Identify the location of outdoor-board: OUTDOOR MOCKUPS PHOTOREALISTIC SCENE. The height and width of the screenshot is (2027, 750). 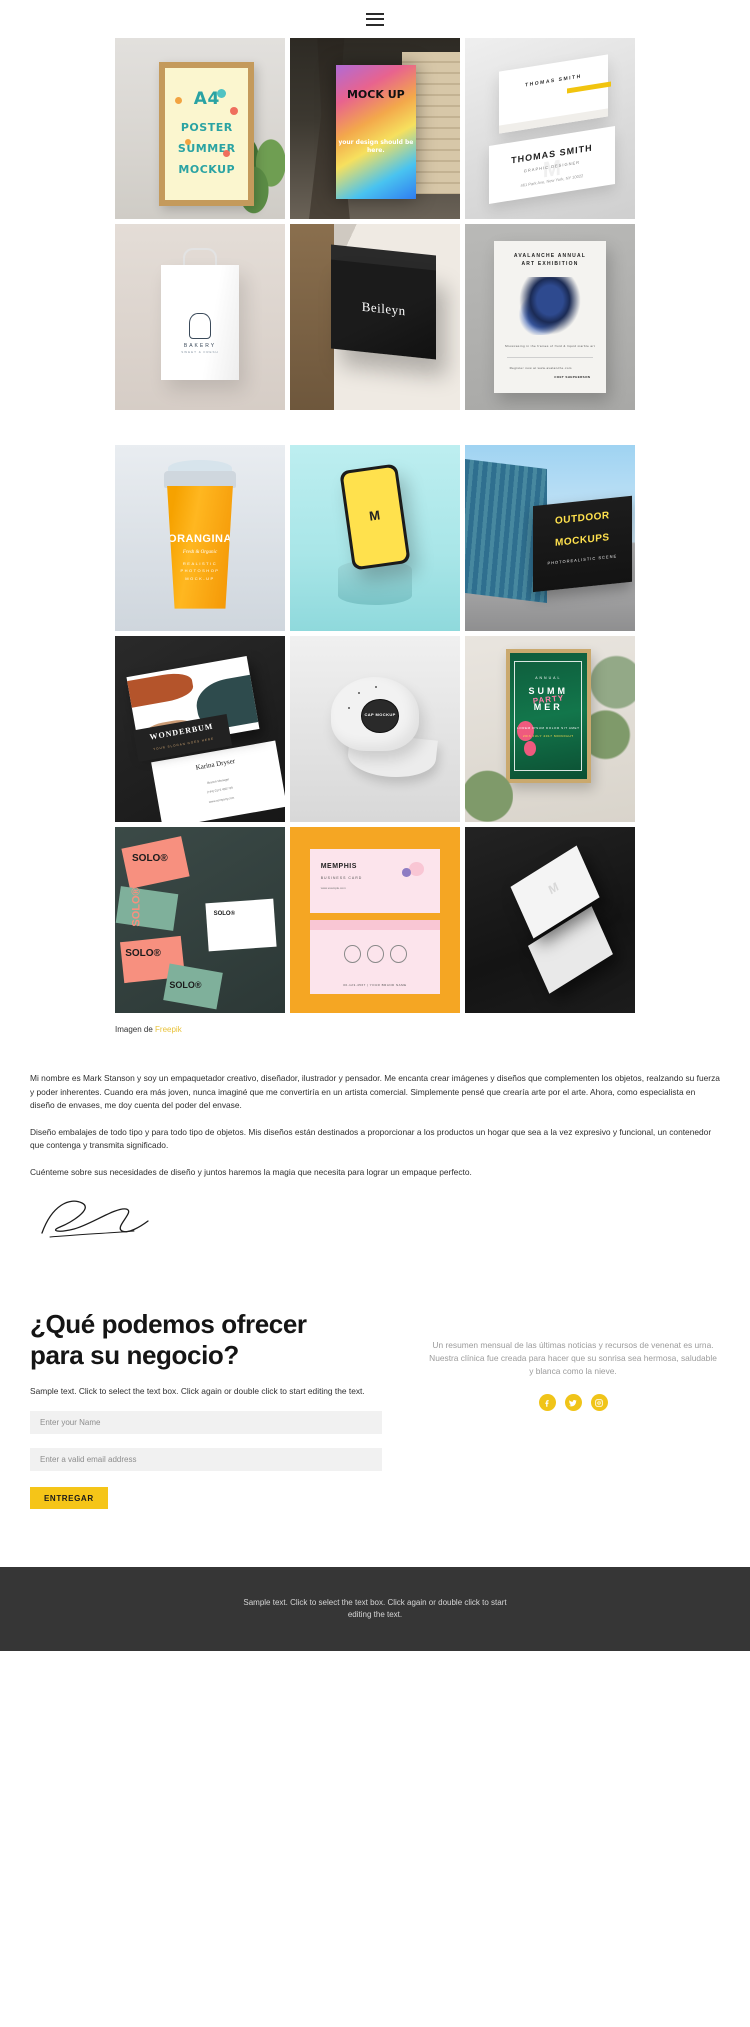
(582, 543).